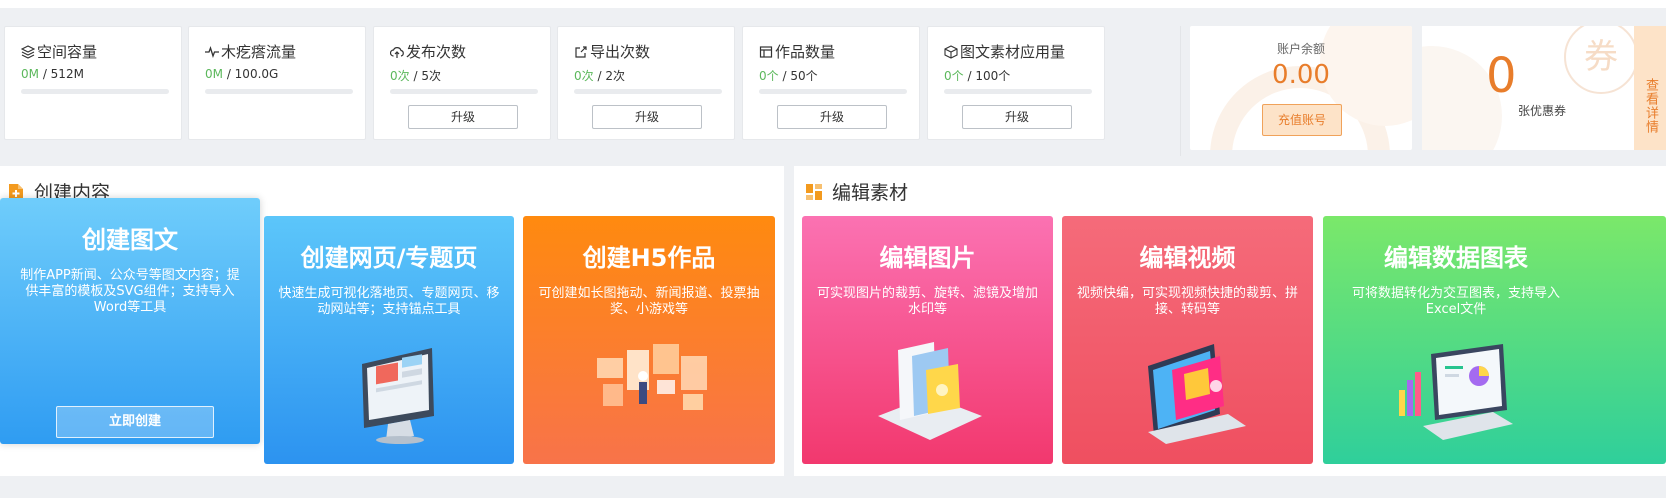 The width and height of the screenshot is (1666, 498). Describe the element at coordinates (870, 193) in the screenshot. I see `panel-title: 编辑素材` at that location.